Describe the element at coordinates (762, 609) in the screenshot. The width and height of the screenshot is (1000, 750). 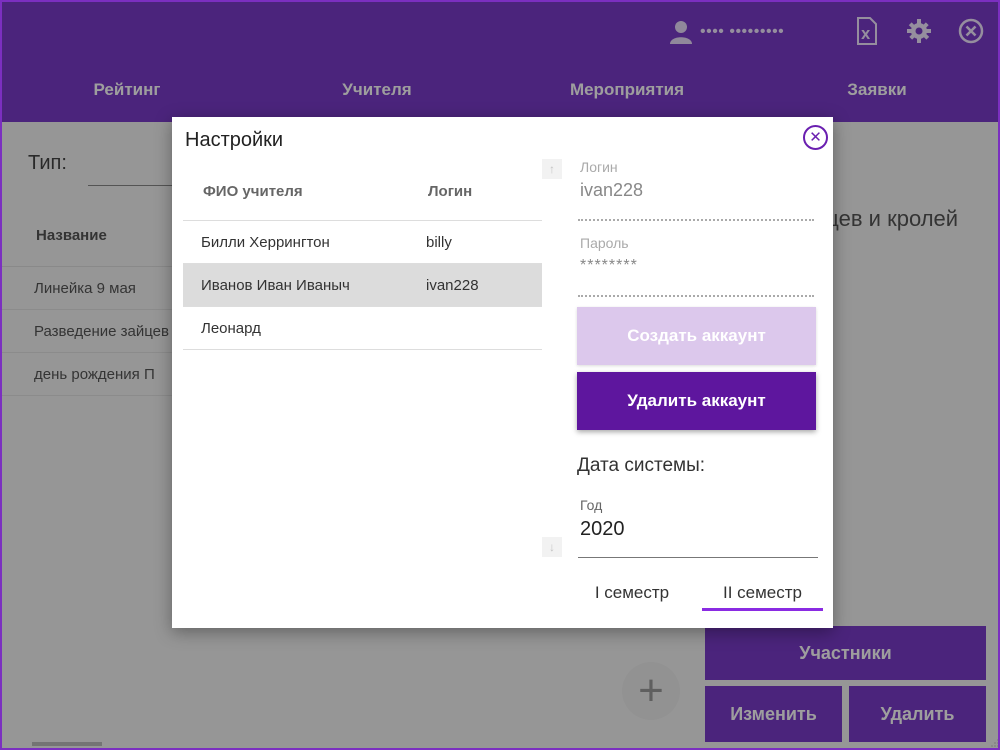
I see `selected-tab-indicator` at that location.